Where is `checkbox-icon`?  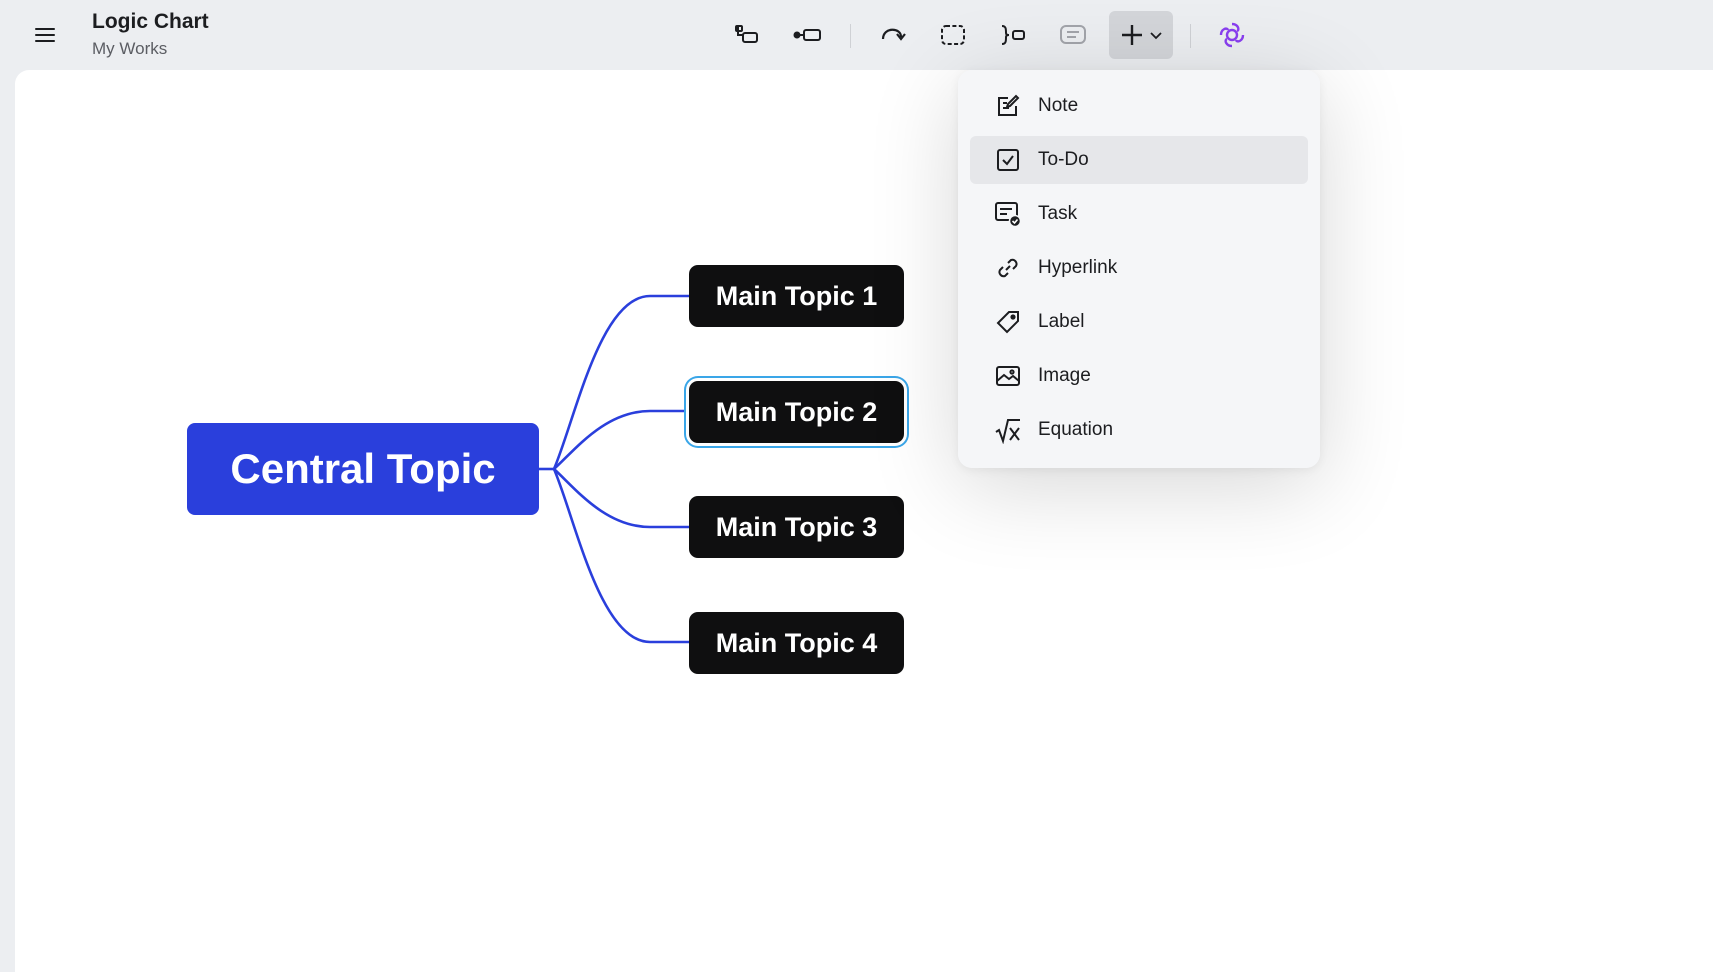 checkbox-icon is located at coordinates (1008, 160).